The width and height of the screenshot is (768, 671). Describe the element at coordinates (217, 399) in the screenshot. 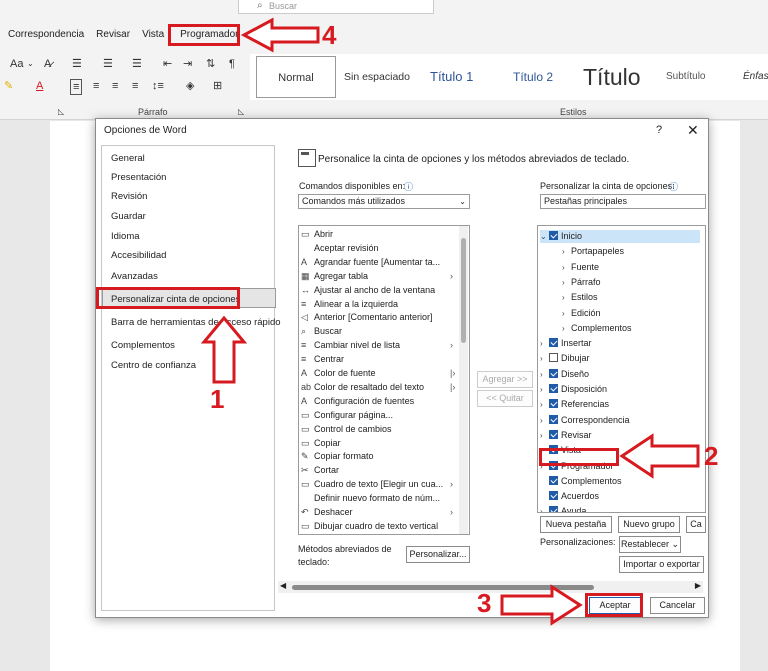

I see `step-number-1: 1` at that location.